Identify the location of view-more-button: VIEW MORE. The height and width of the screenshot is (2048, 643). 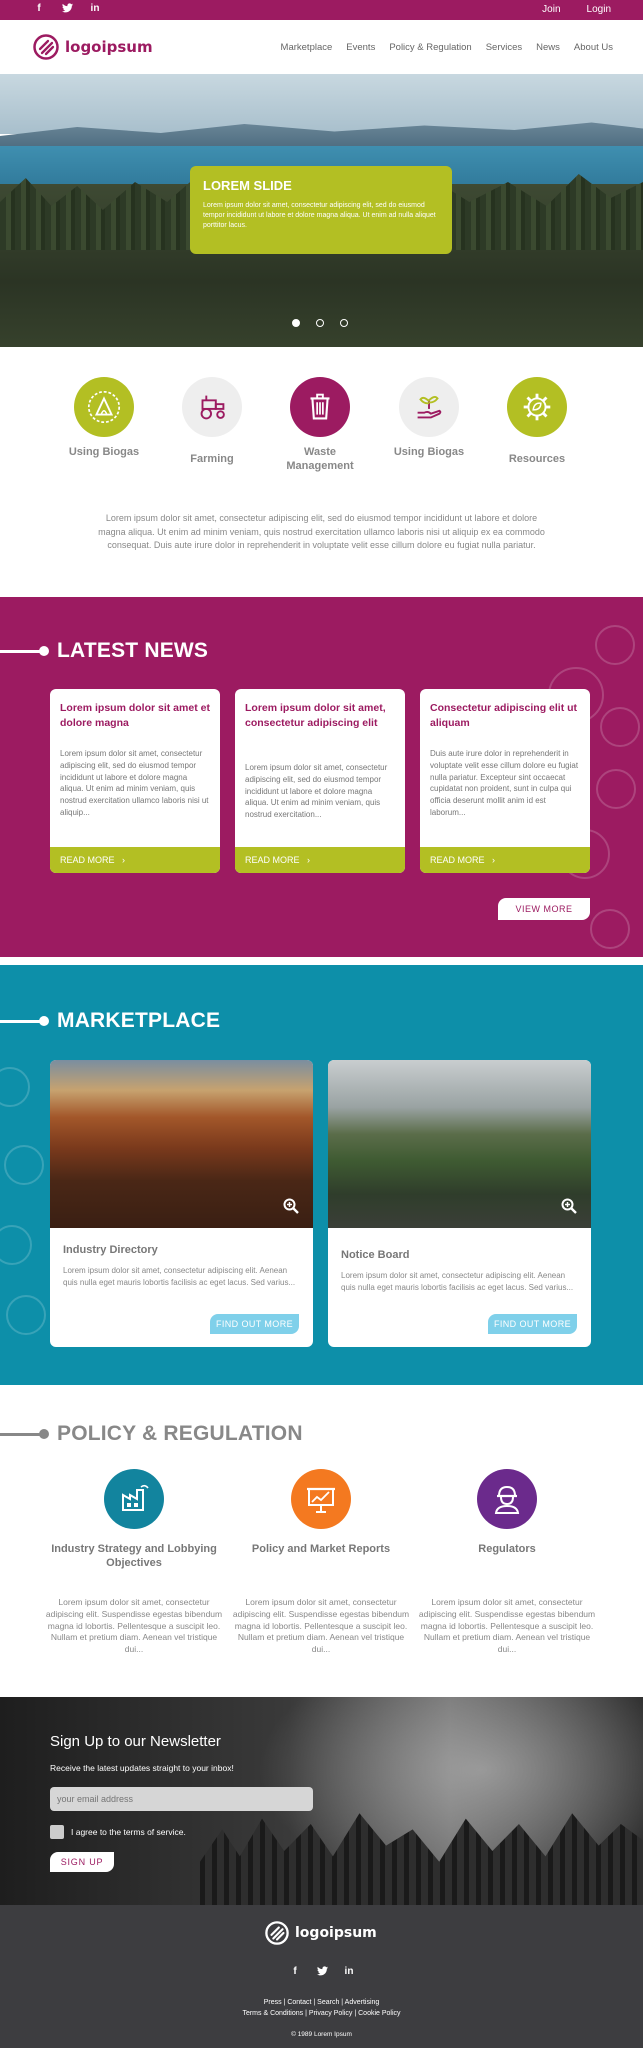
(544, 909).